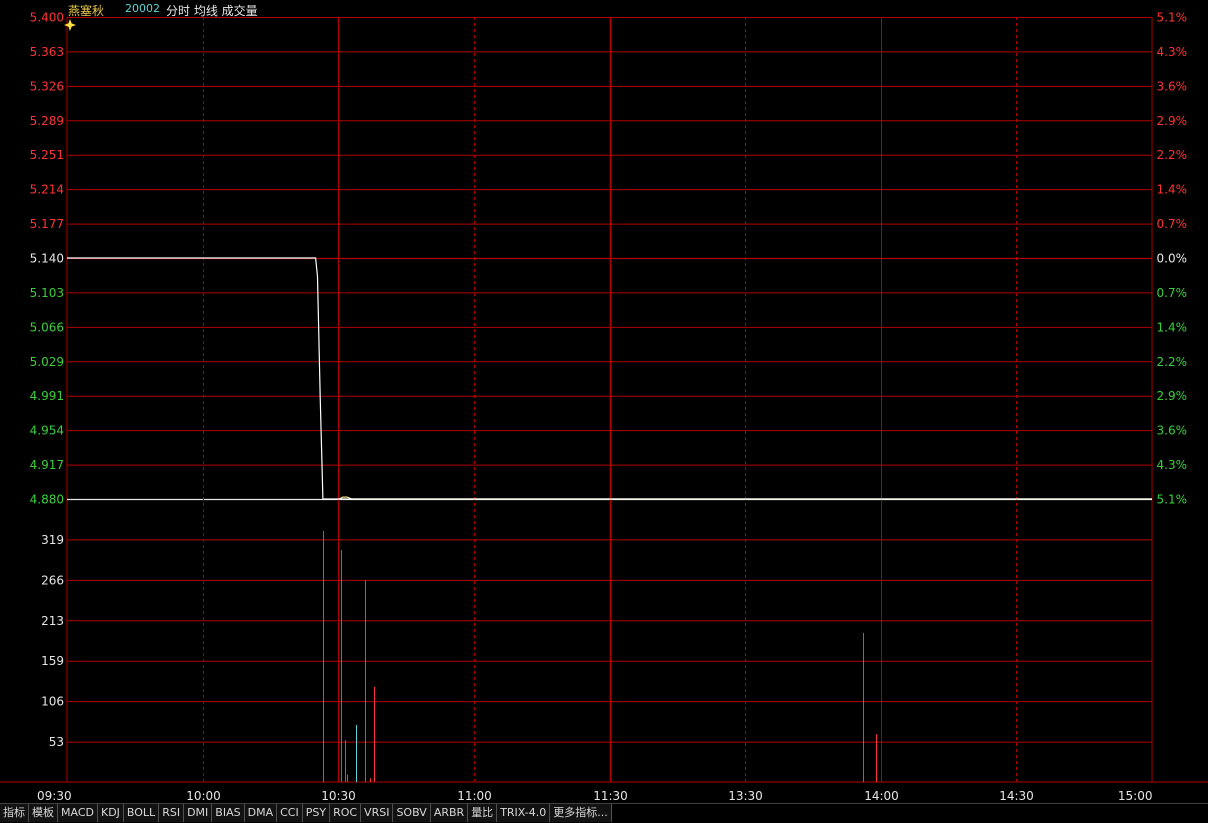 The image size is (1208, 823). I want to click on volume-tick-label: 213, so click(52, 621).